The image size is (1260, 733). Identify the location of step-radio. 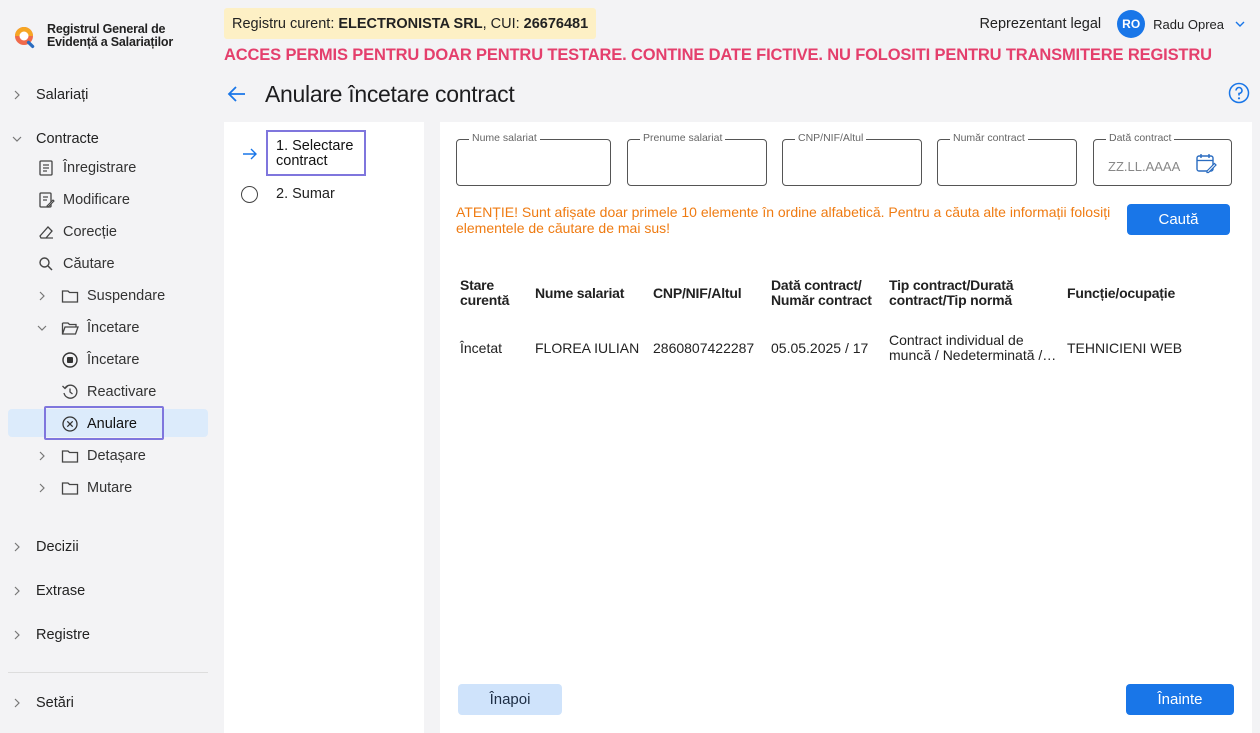
(249, 194).